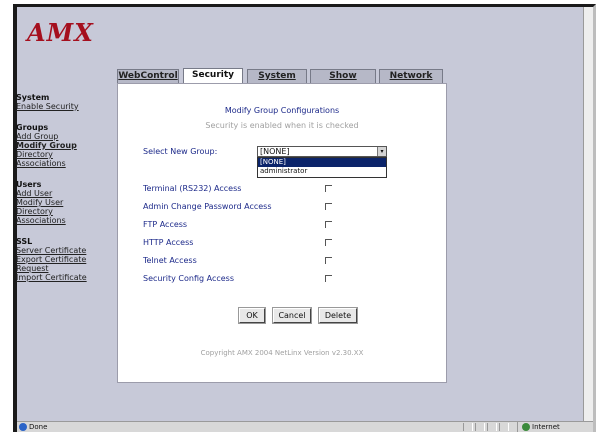 The height and width of the screenshot is (436, 603). What do you see at coordinates (322, 151) in the screenshot?
I see `group-select: [NONE] ▾` at bounding box center [322, 151].